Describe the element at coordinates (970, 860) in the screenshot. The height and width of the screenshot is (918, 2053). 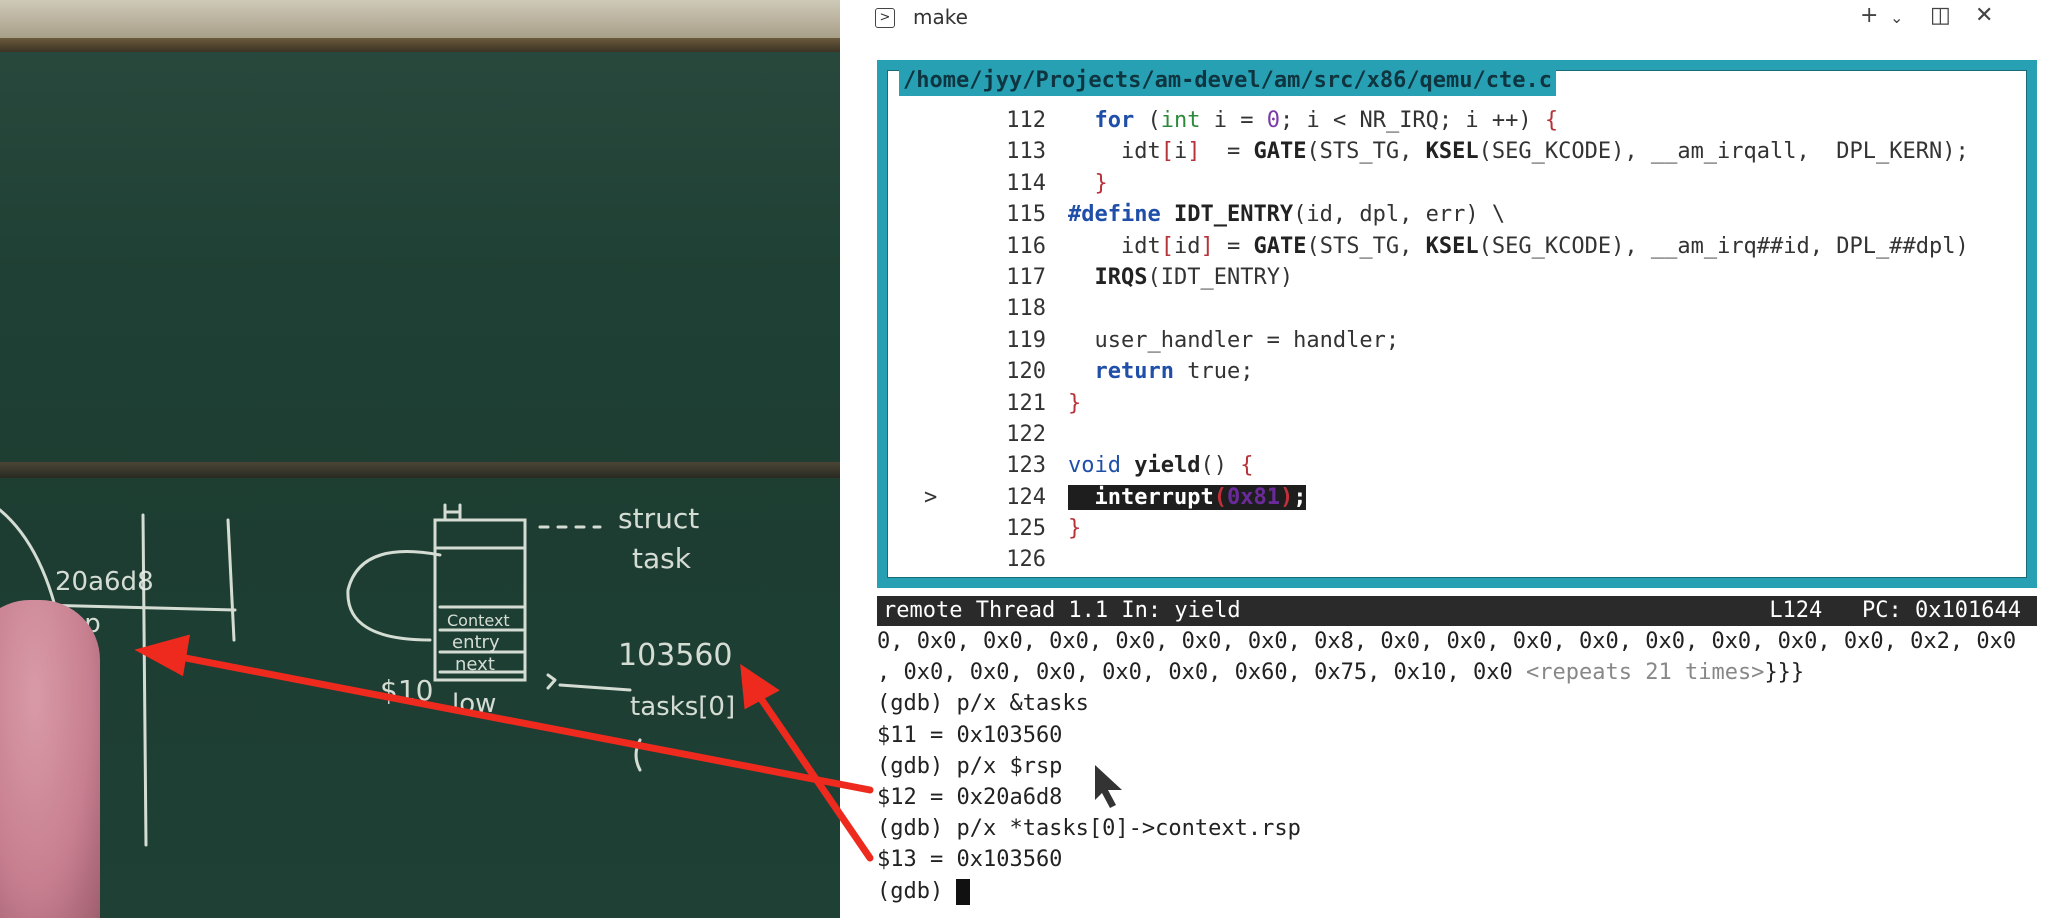
I see `gdb-output-line: $13 = 0x103560` at that location.